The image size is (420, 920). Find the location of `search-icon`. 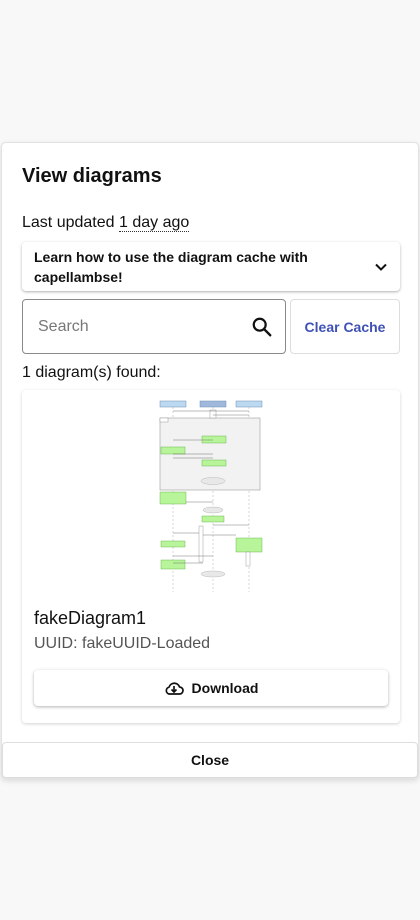

search-icon is located at coordinates (262, 327).